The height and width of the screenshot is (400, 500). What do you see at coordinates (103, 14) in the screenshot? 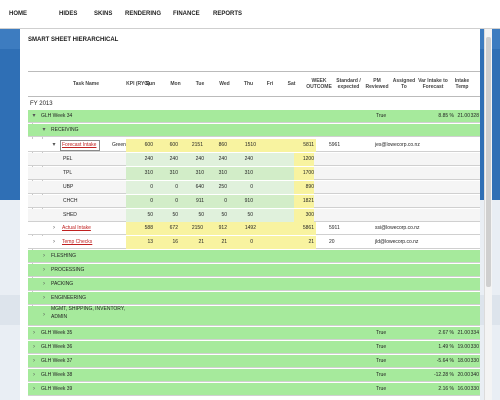
I see `nav-skins: SKINS` at bounding box center [103, 14].